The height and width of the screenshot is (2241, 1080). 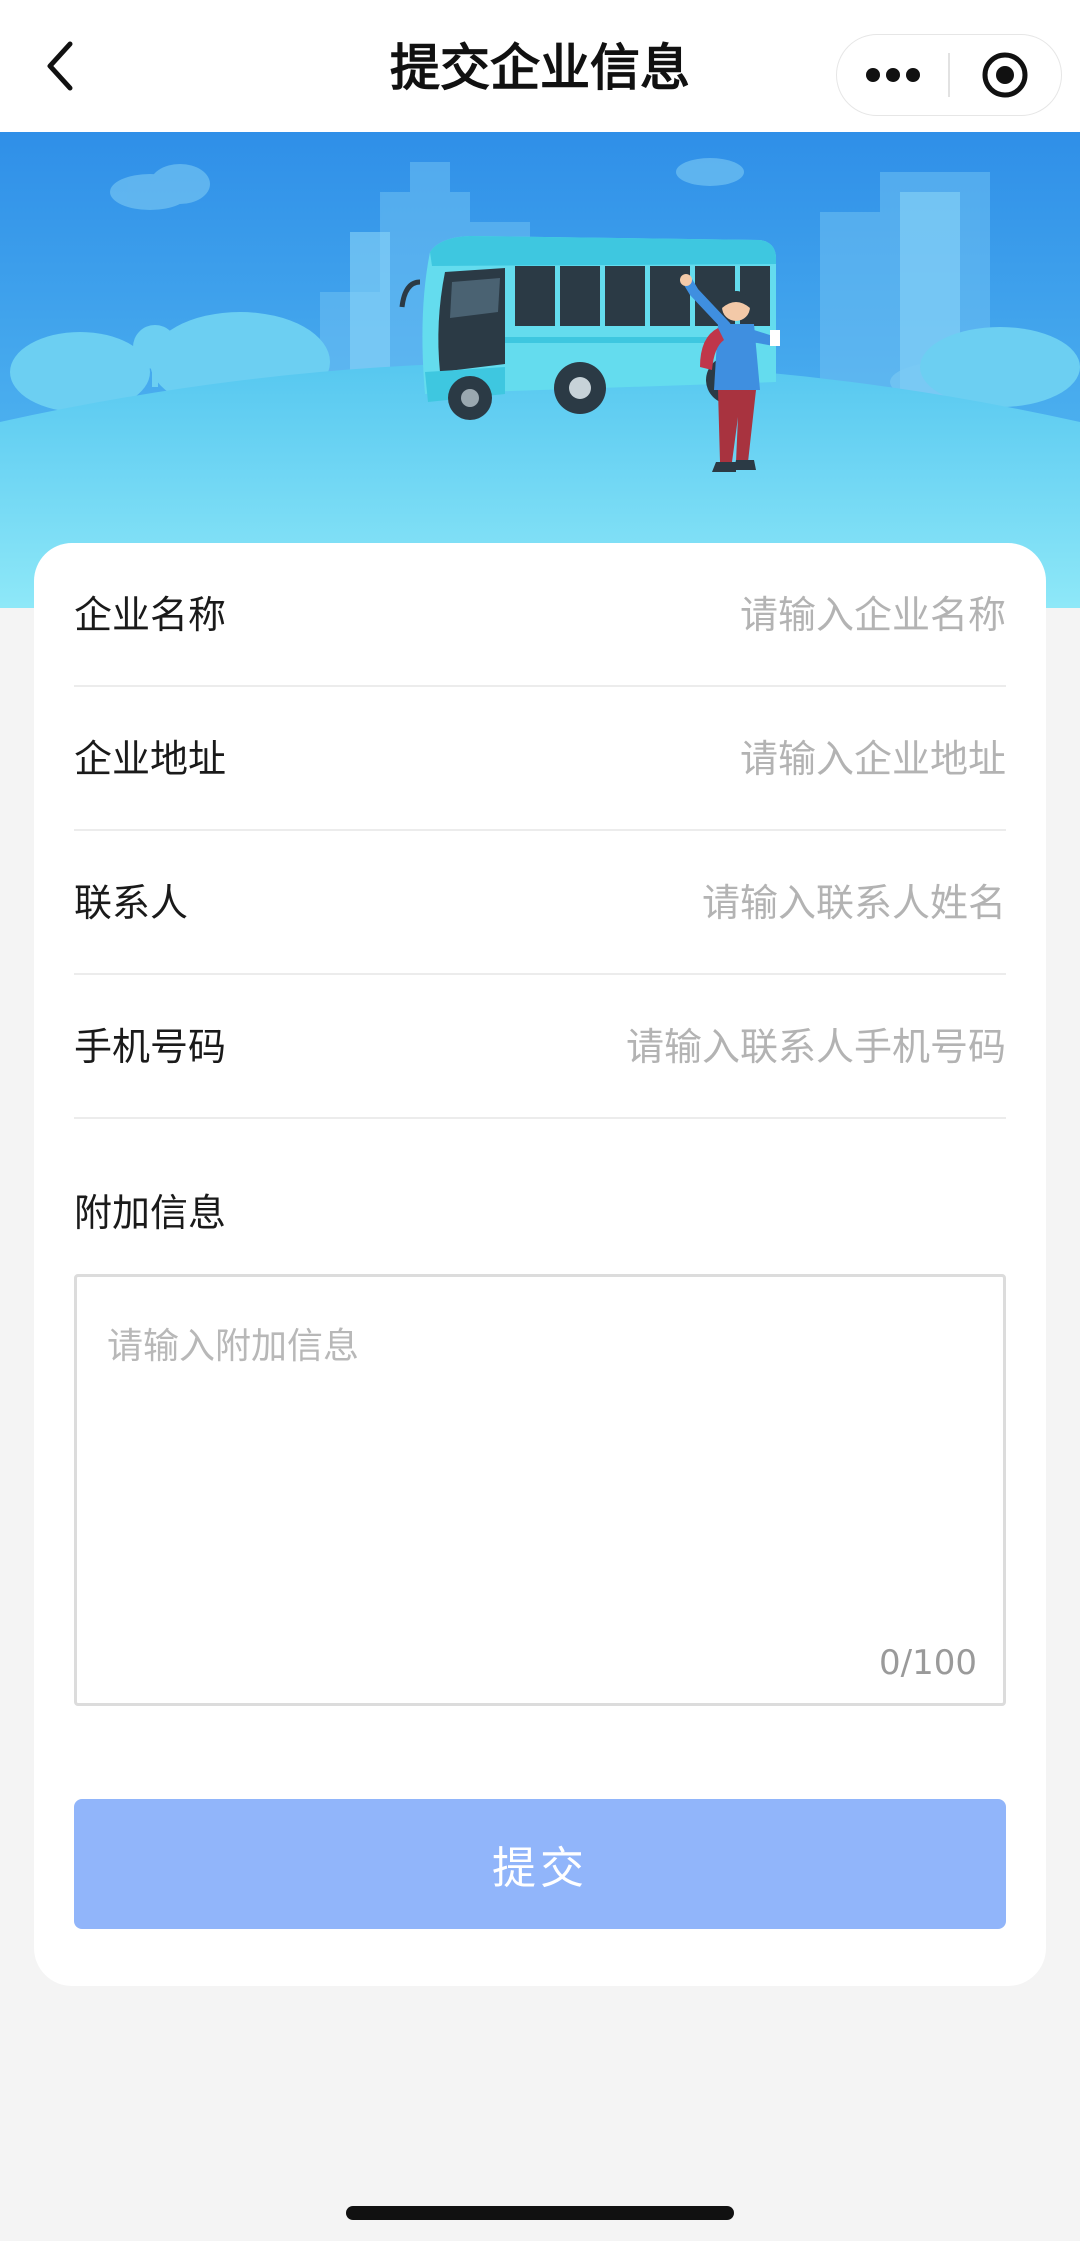 I want to click on target-circle-icon, so click(x=1005, y=75).